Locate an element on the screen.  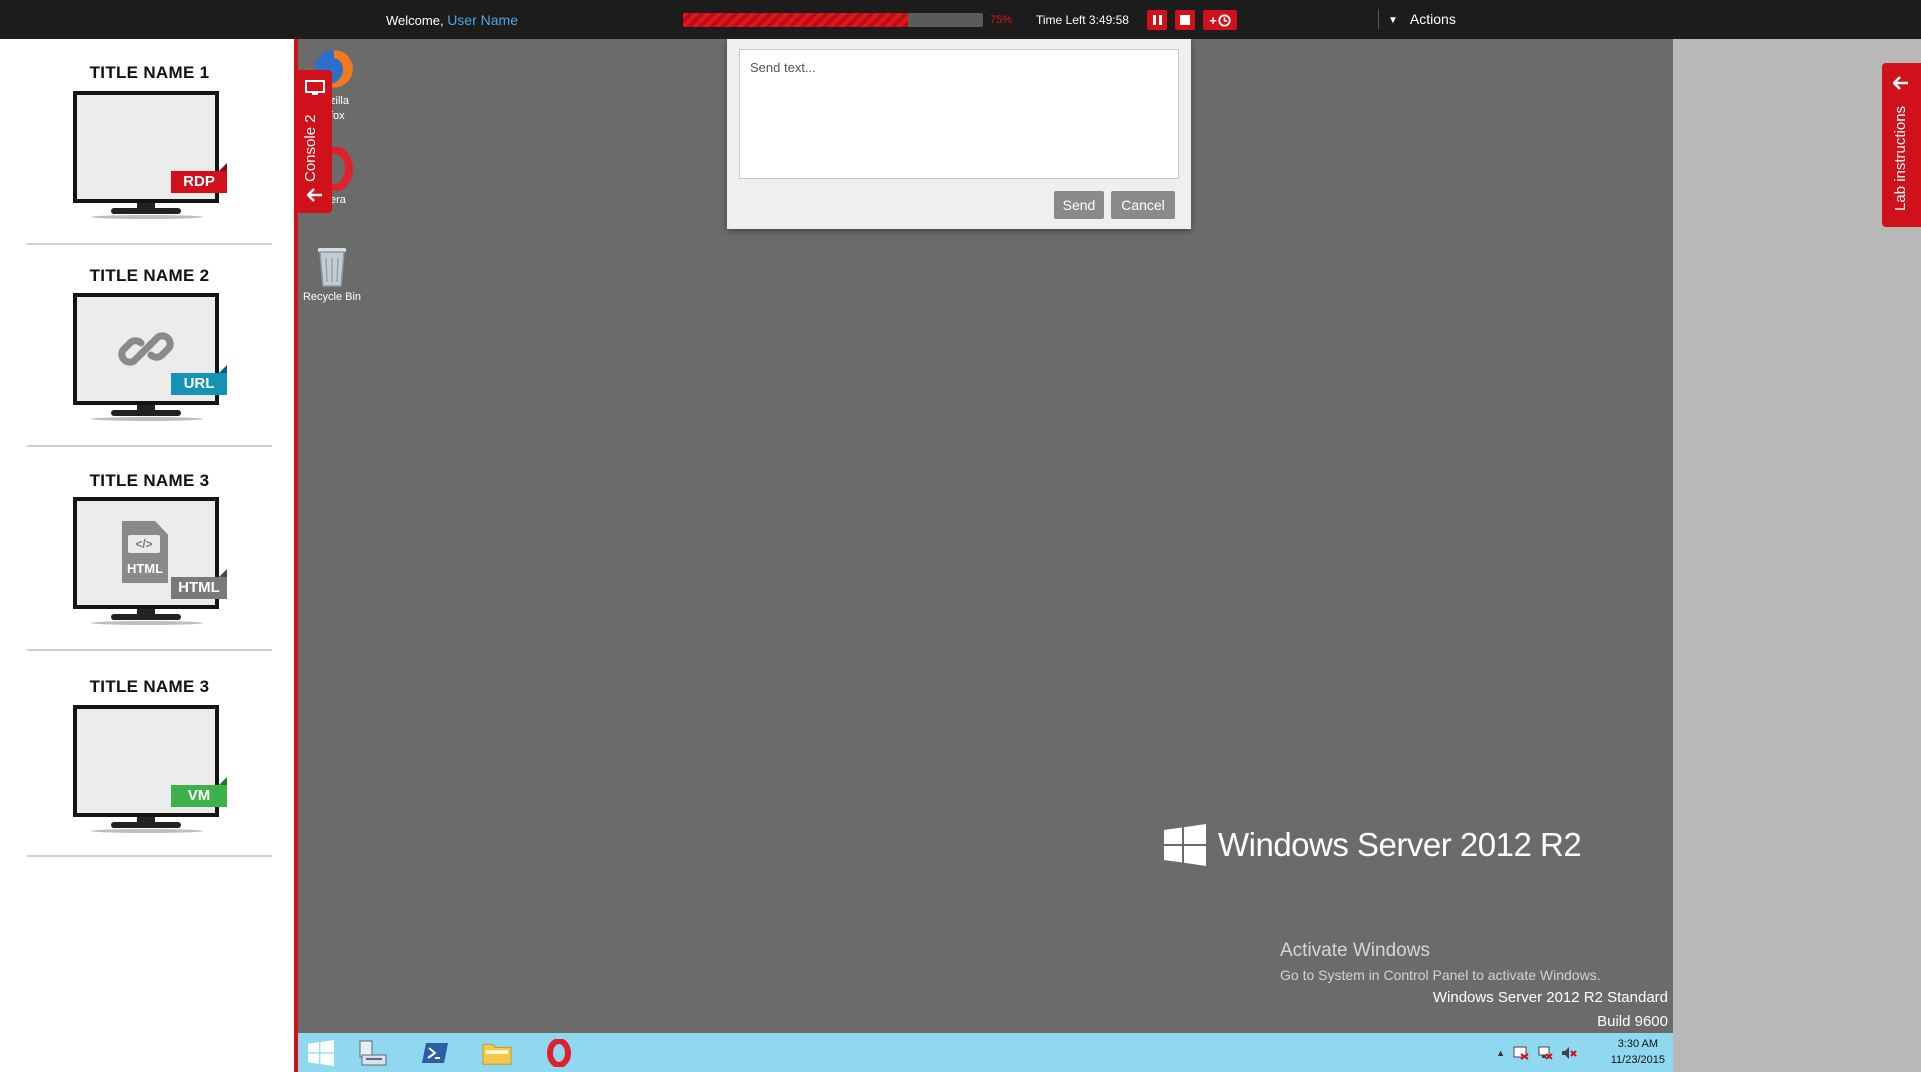
send-text-dialog: Send Cancel is located at coordinates (959, 134).